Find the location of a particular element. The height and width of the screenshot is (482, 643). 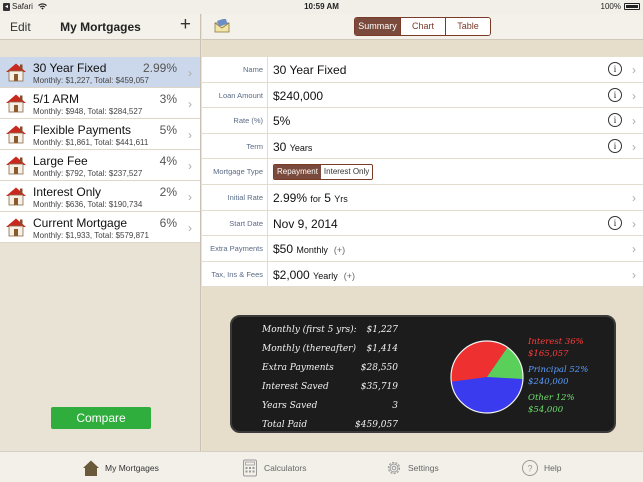

tab-label: Calculators is located at coordinates (285, 467).